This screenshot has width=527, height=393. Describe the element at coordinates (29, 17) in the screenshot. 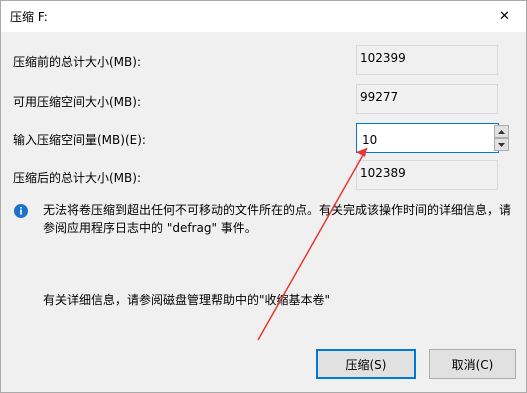

I see `window-title: 压缩 F:` at that location.